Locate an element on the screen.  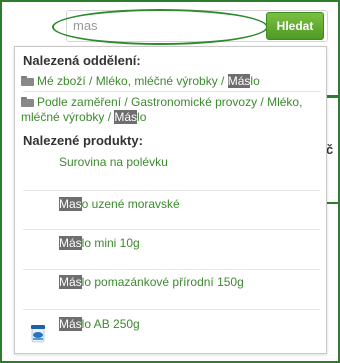
products-heading: Nalezené produkty: is located at coordinates (83, 140).